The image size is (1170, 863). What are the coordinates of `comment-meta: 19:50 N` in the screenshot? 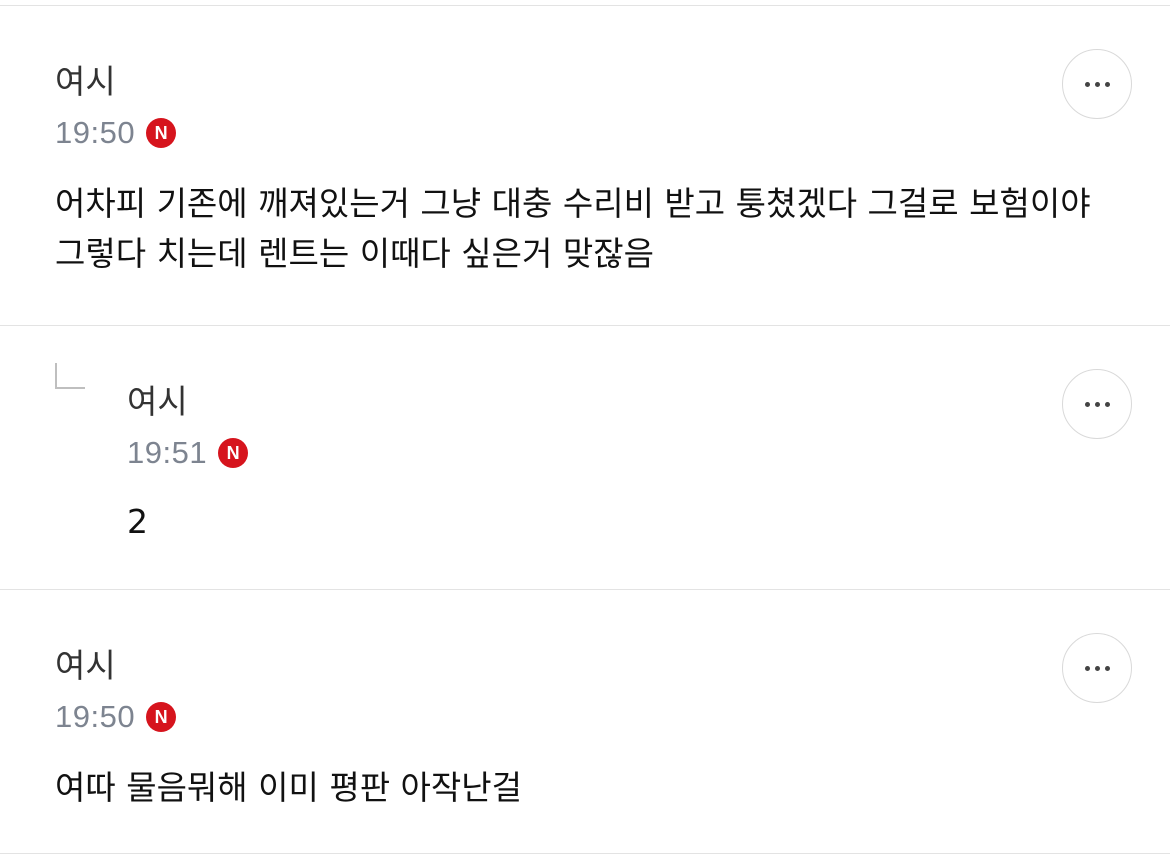 It's located at (116, 717).